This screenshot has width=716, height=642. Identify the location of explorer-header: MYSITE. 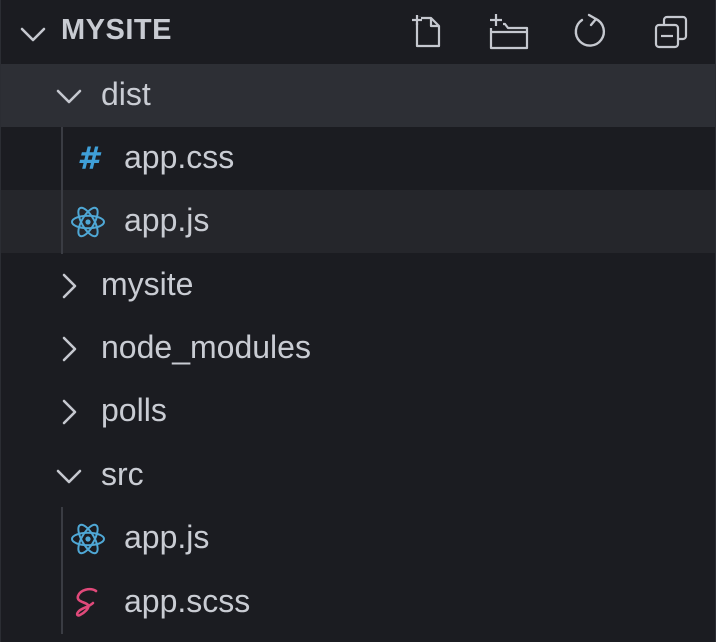
(358, 32).